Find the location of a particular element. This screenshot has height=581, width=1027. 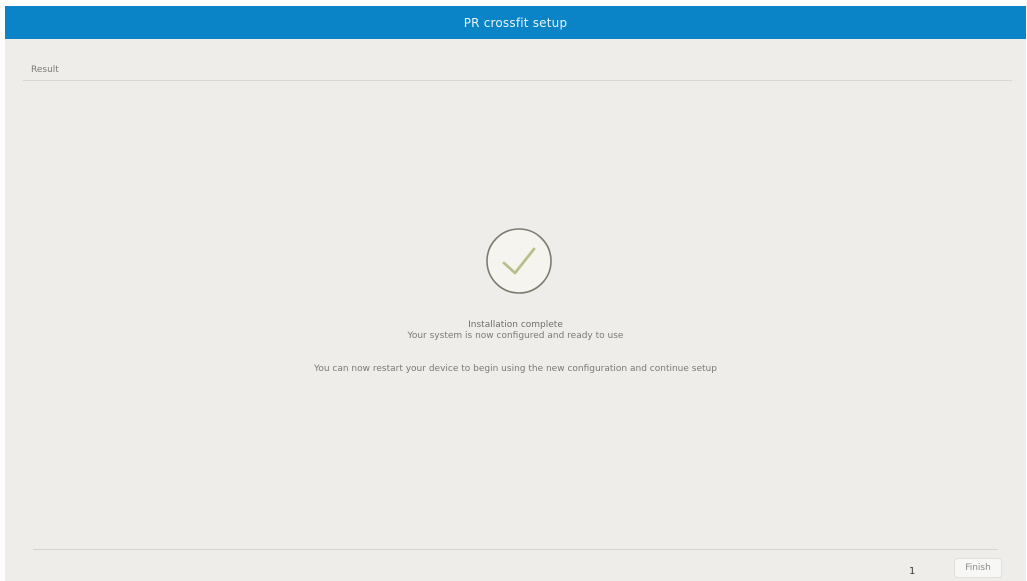

page-indicator: 1 is located at coordinates (912, 571).